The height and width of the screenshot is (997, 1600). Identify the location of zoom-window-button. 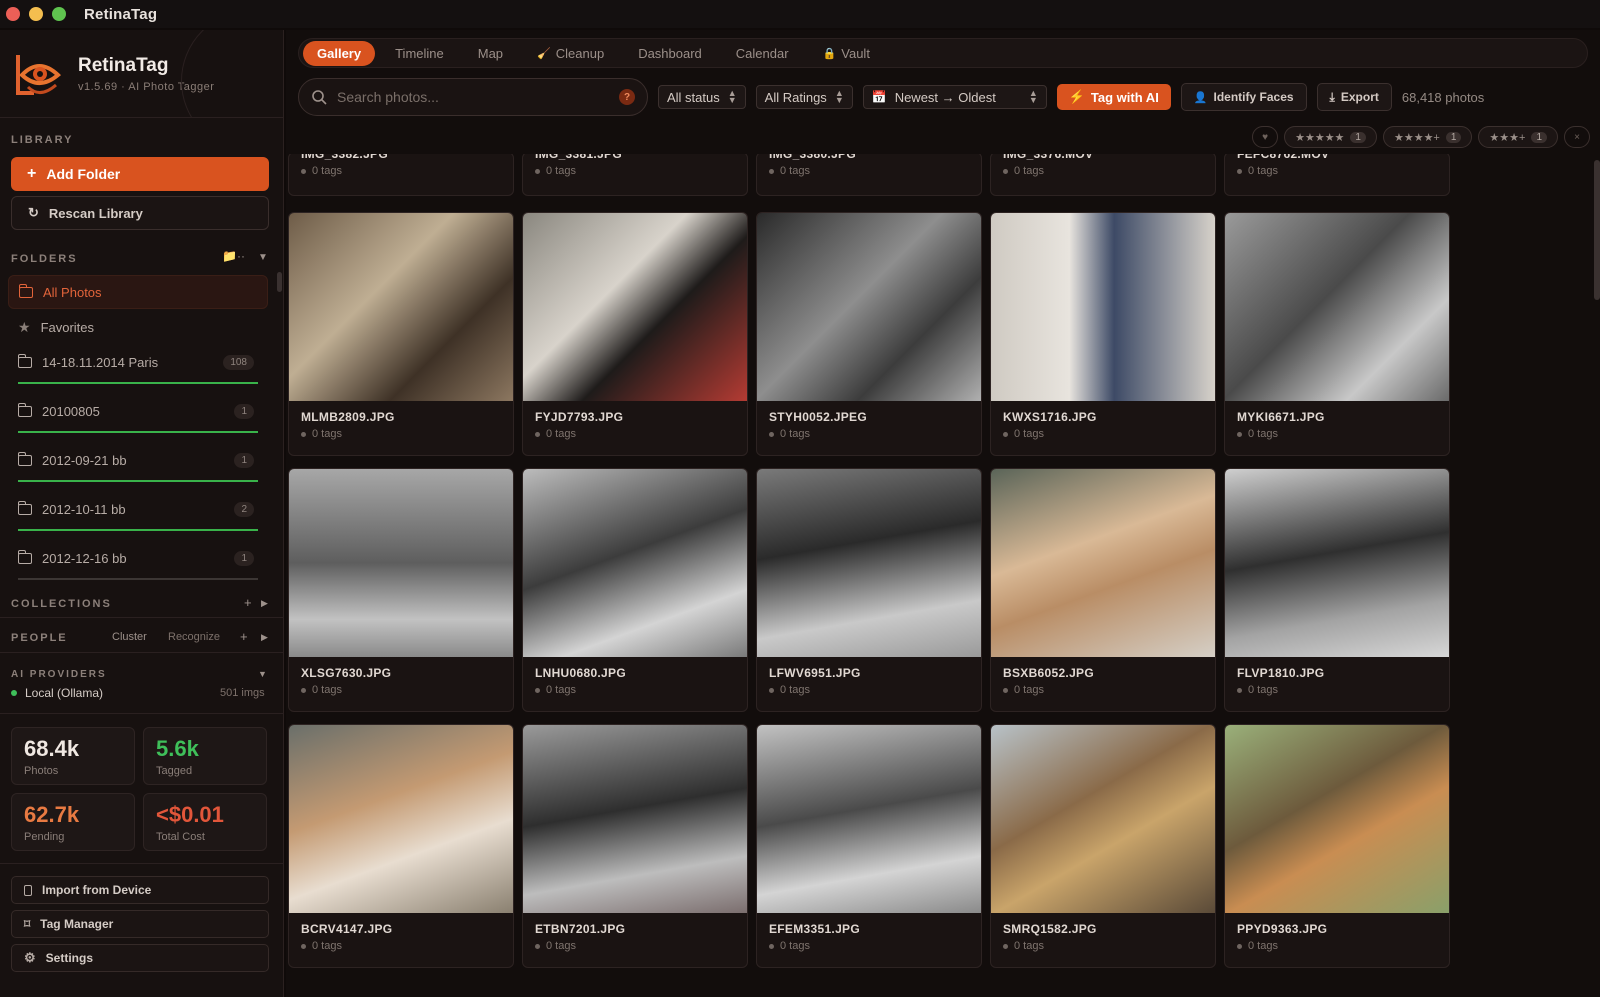
(59, 14).